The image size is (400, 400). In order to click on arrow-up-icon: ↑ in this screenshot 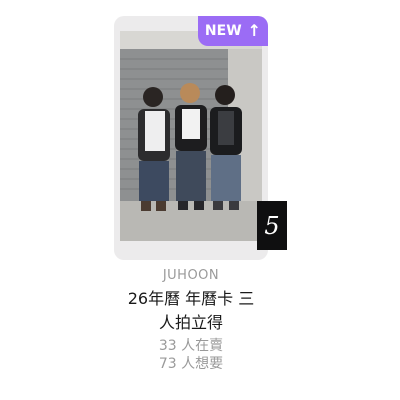, I will do `click(254, 30)`.